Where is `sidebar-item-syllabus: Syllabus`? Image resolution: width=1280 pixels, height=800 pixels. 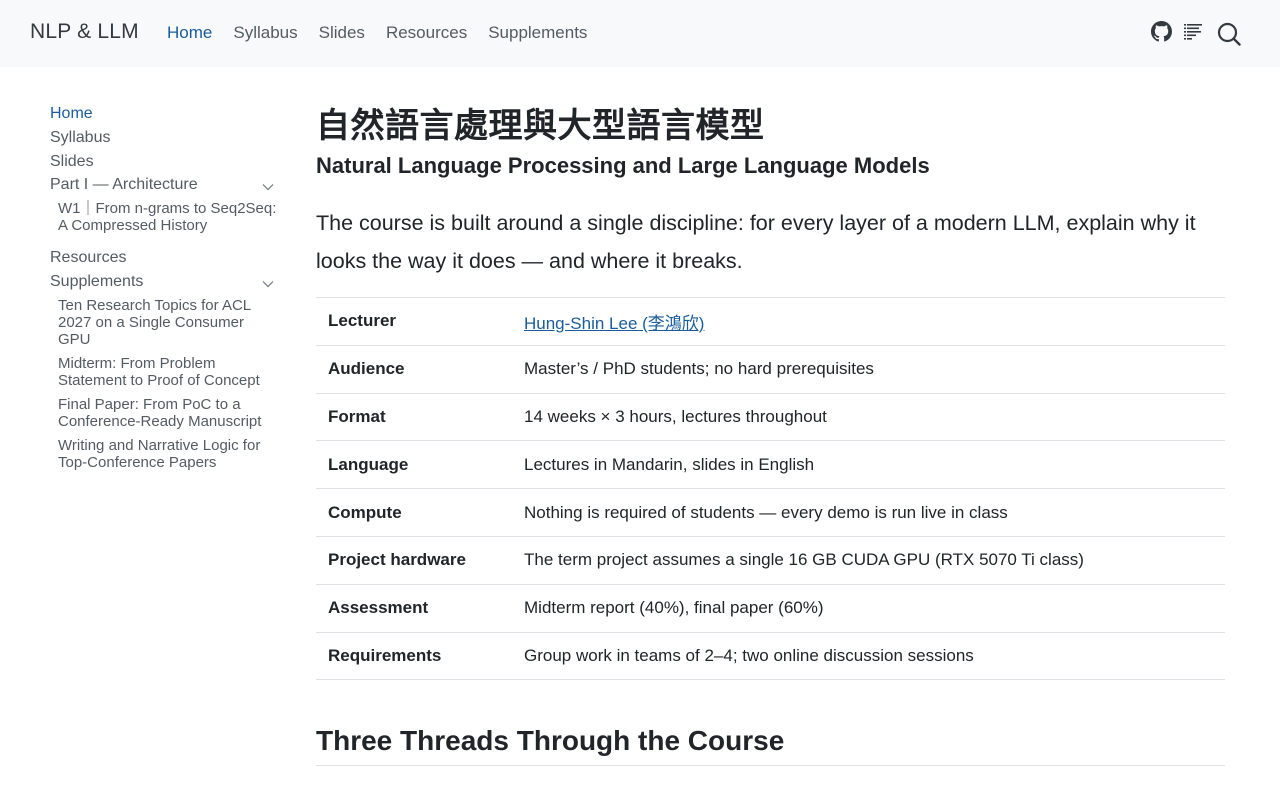
sidebar-item-syllabus: Syllabus is located at coordinates (164, 139).